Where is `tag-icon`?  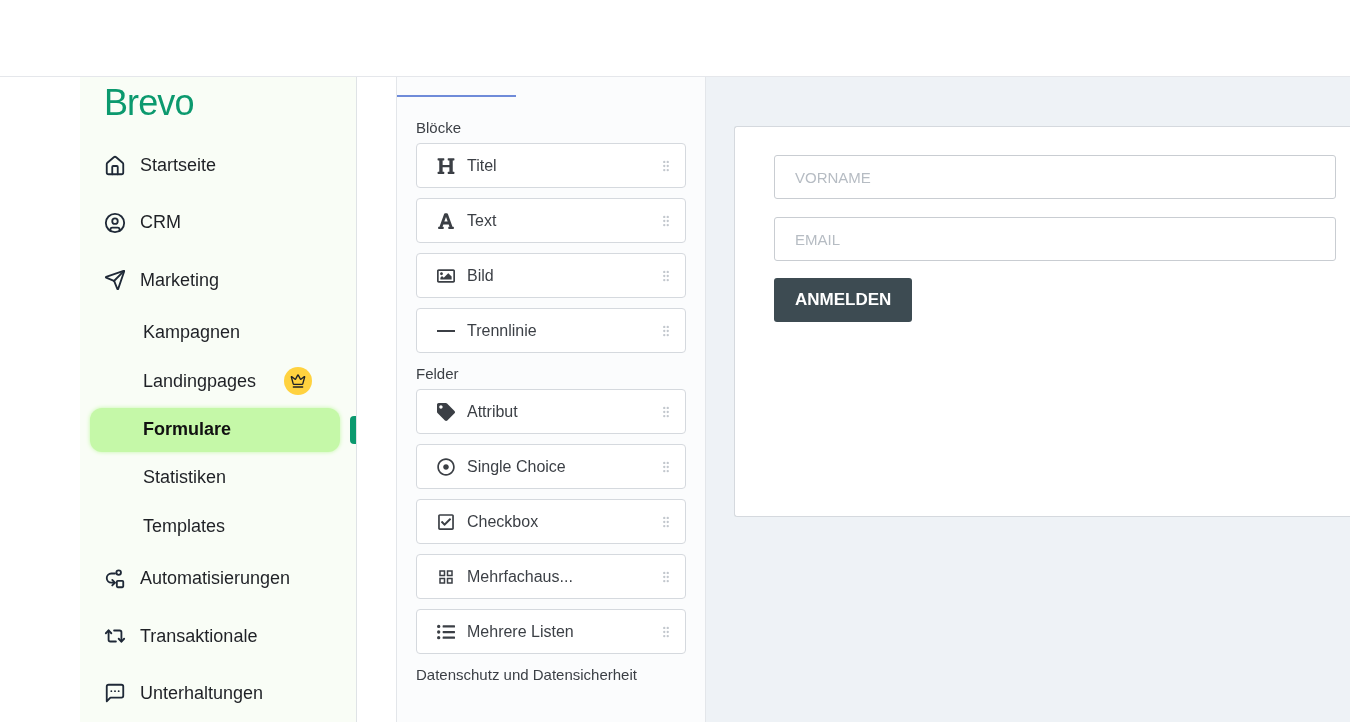 tag-icon is located at coordinates (446, 411).